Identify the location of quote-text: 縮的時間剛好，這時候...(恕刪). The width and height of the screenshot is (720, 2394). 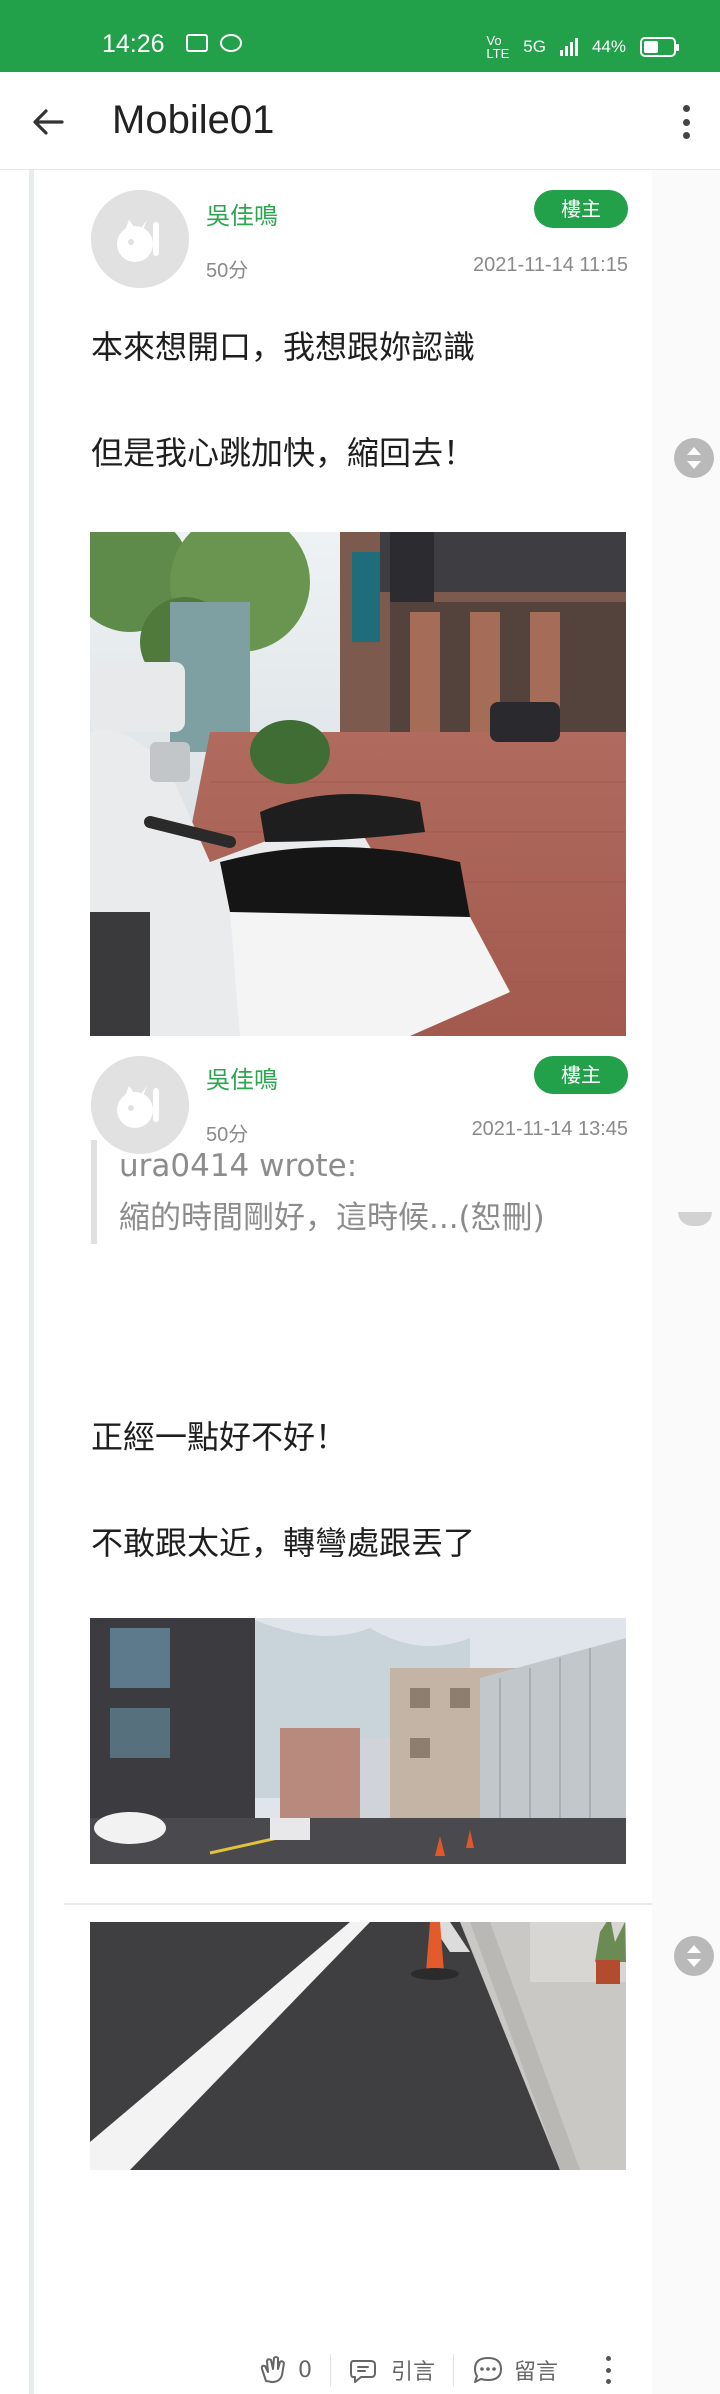
(370, 1218).